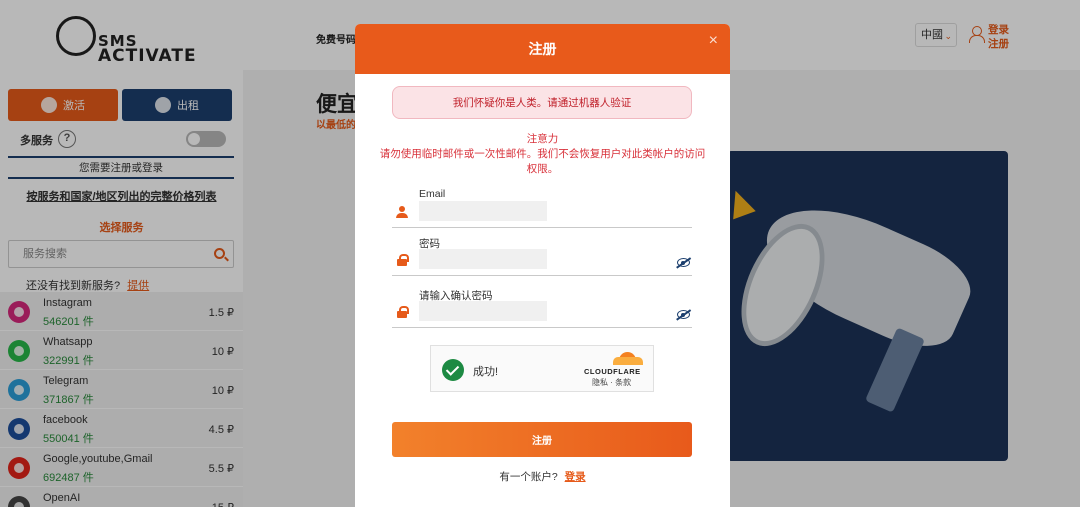 The image size is (1080, 507). Describe the element at coordinates (402, 212) in the screenshot. I see `person-icon` at that location.